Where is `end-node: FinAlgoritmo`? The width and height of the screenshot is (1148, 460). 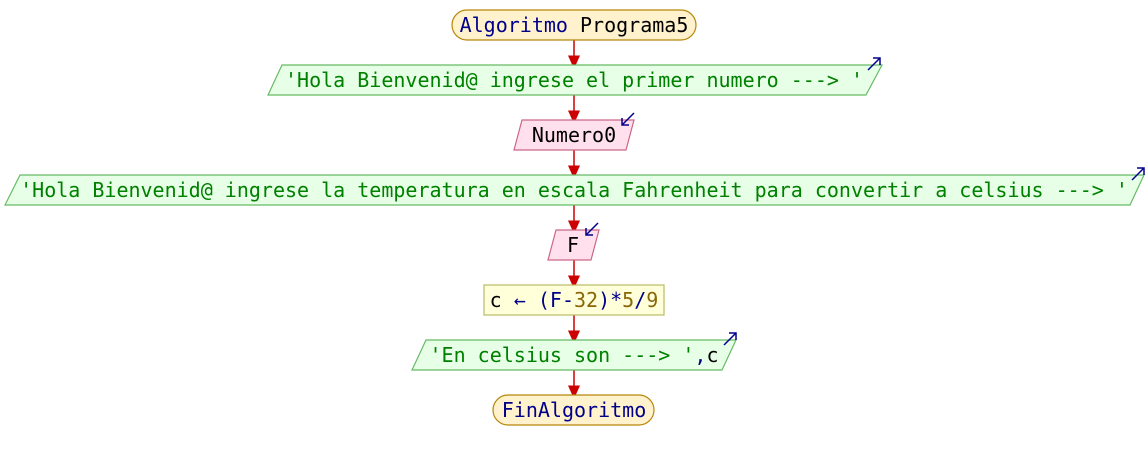
end-node: FinAlgoritmo is located at coordinates (573, 410).